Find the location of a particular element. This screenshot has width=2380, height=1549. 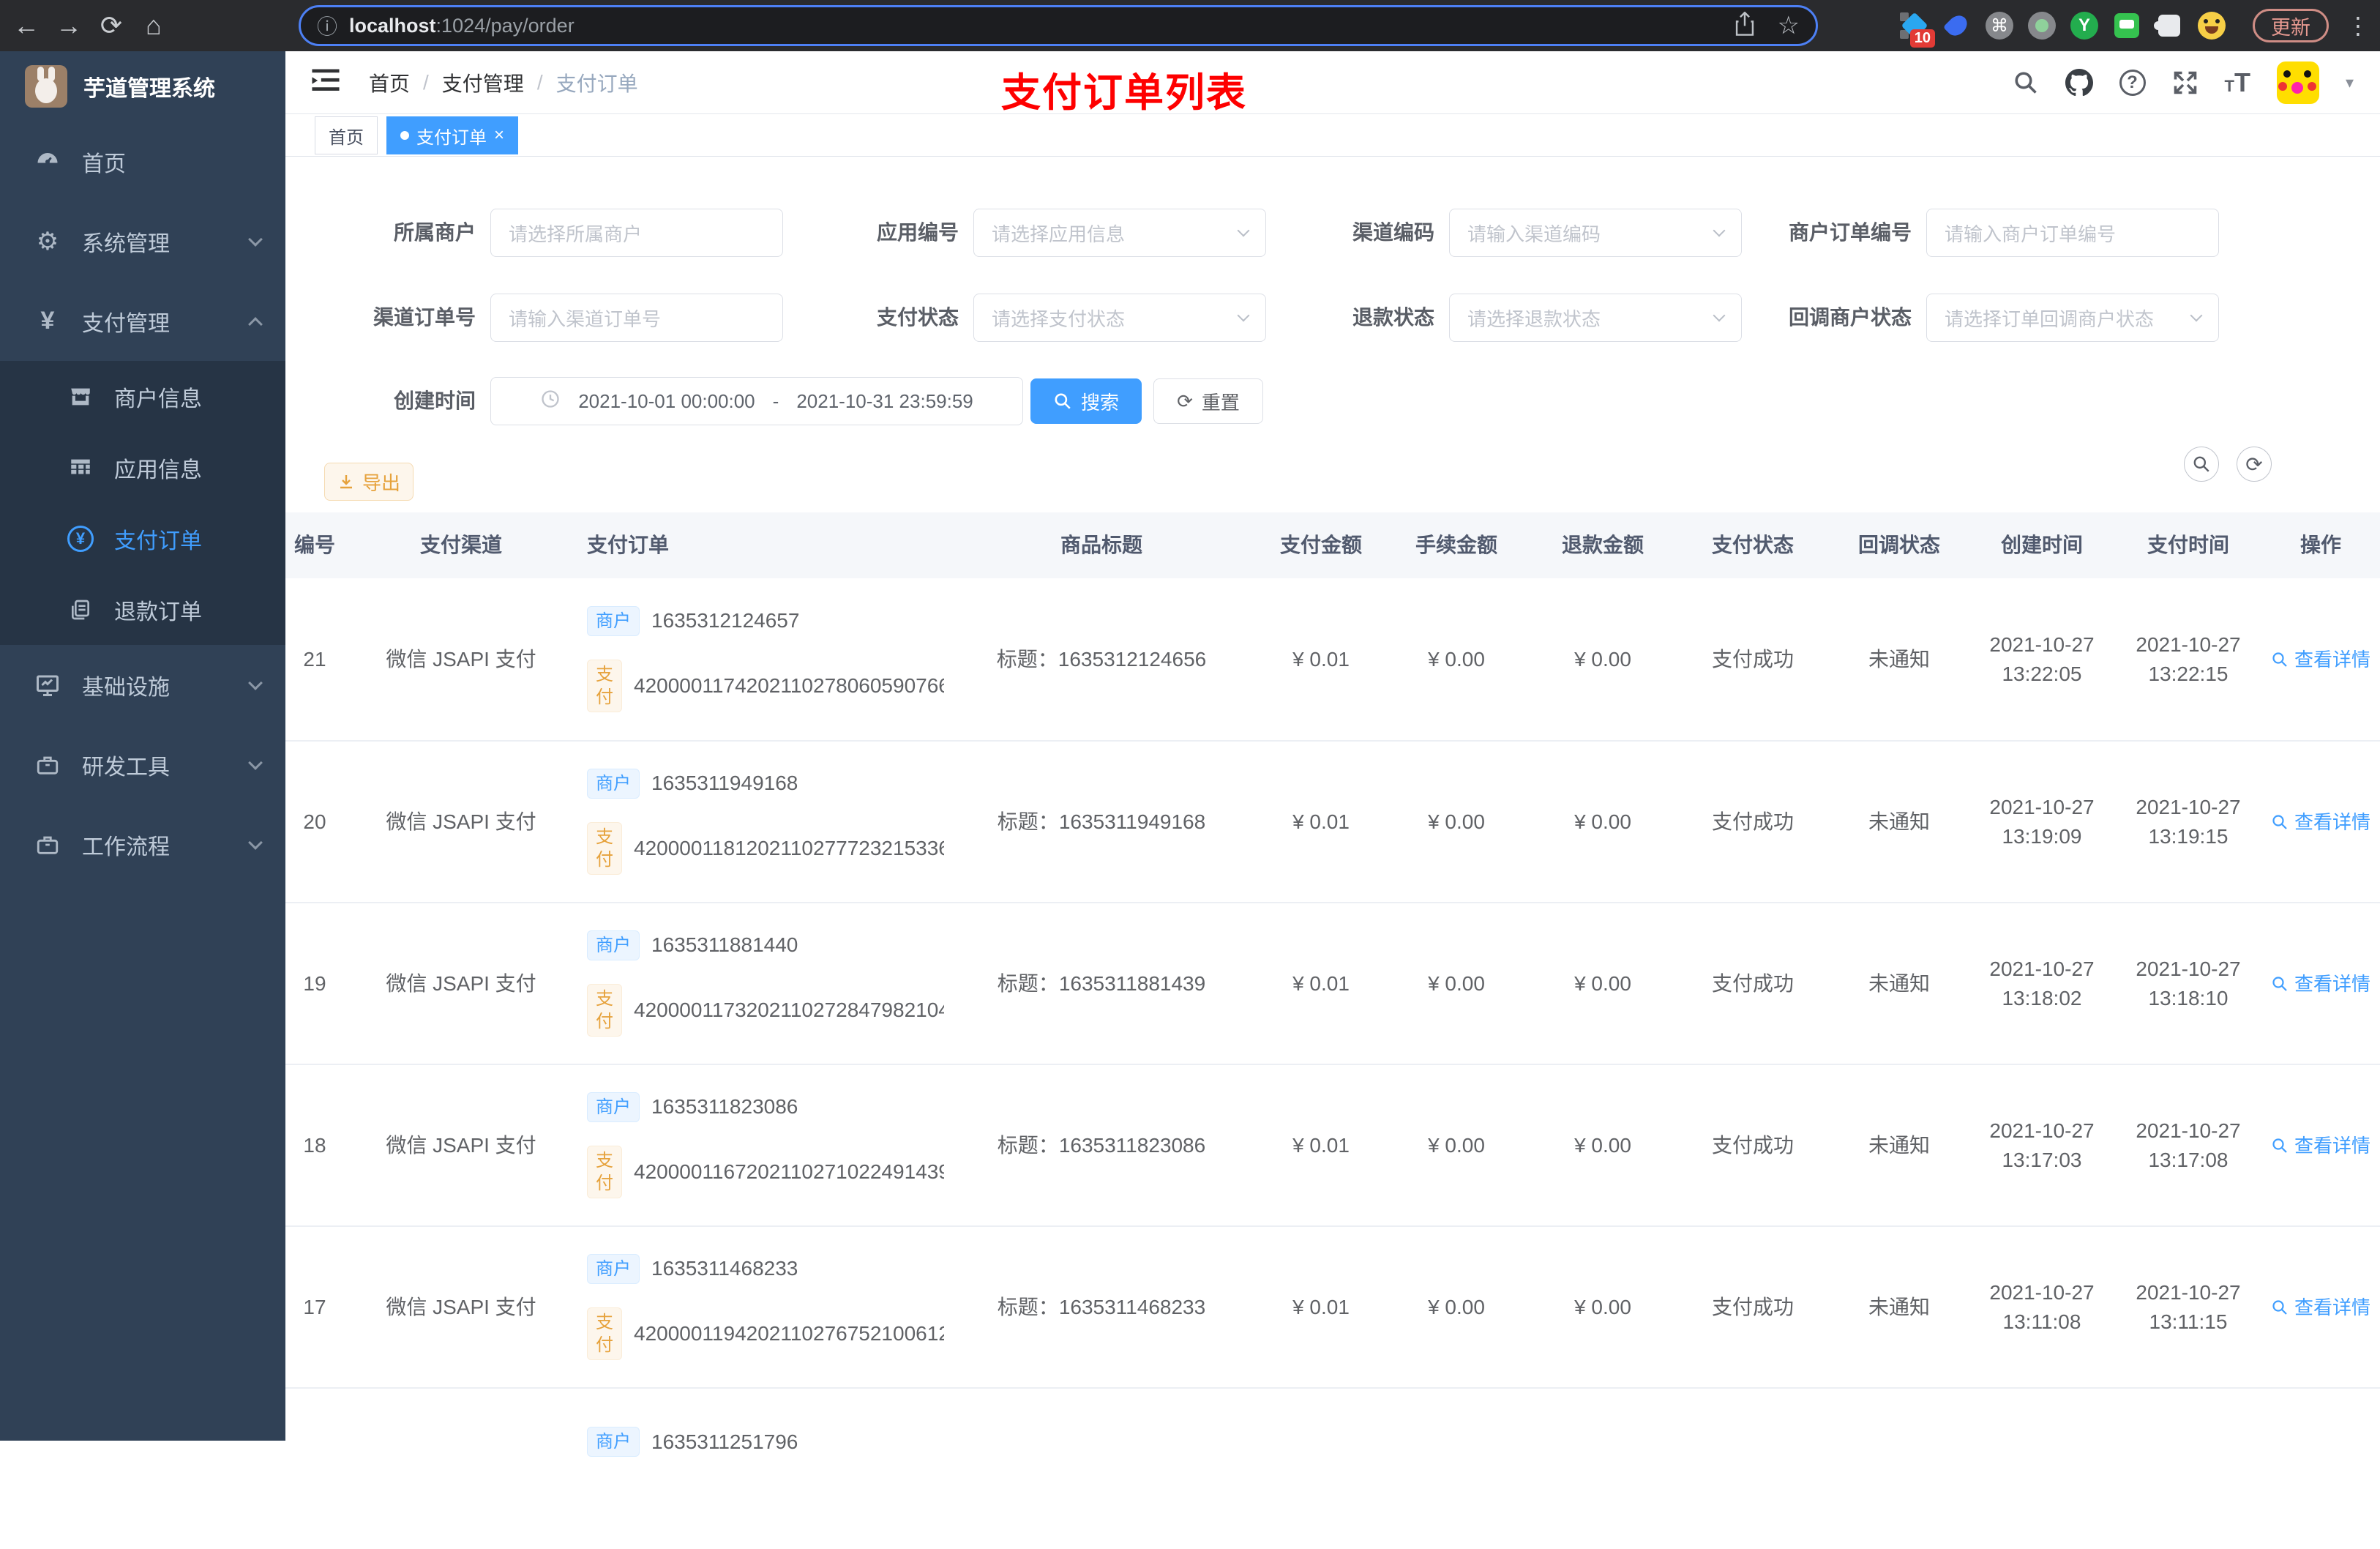

pay-order-no: 4200001194202110276752100612 is located at coordinates (789, 1334).